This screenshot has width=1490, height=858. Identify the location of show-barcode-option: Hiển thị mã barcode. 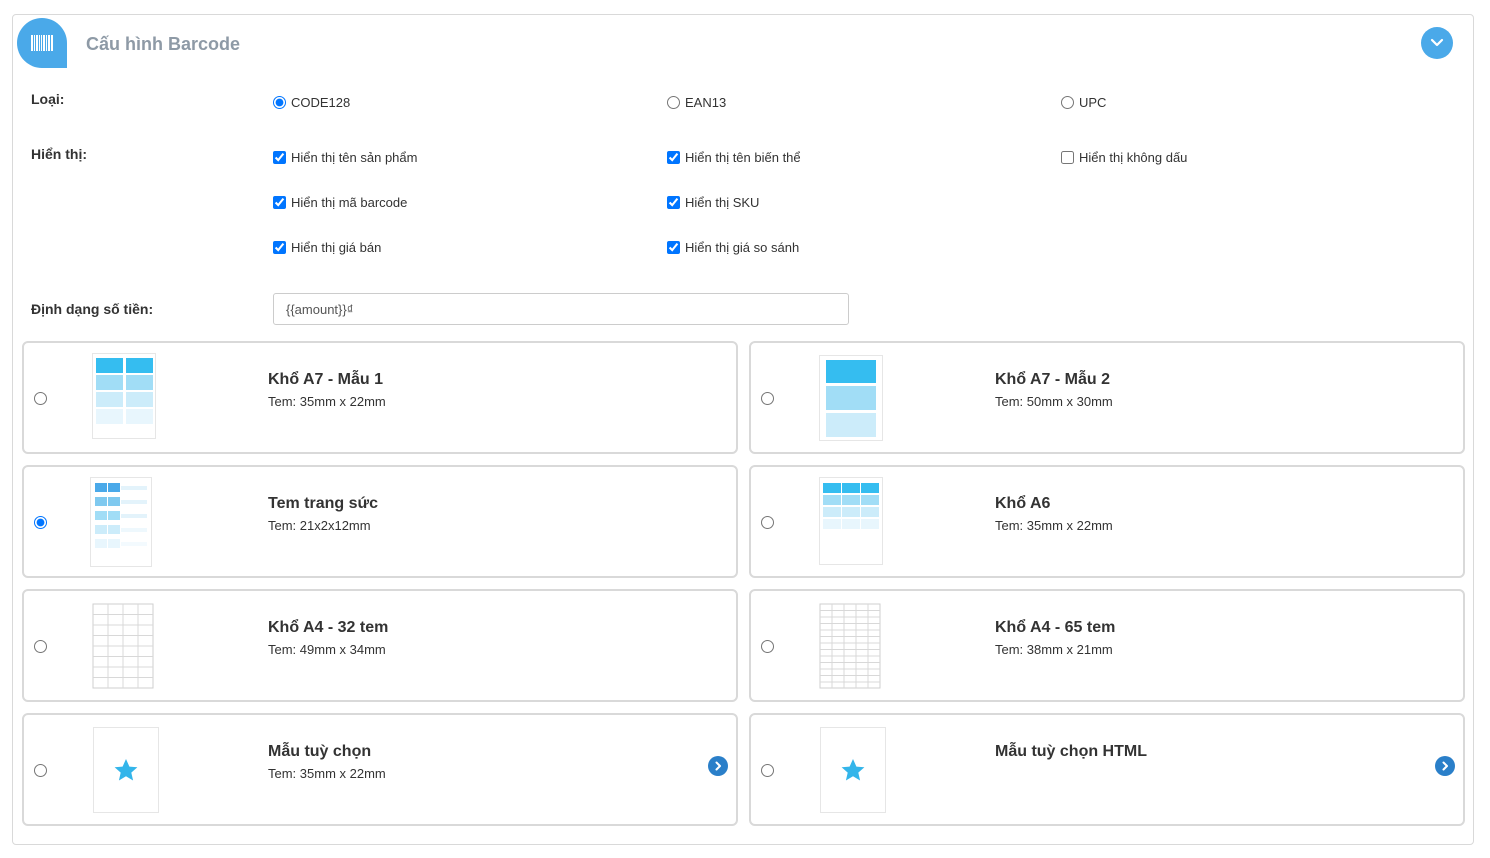
(340, 202).